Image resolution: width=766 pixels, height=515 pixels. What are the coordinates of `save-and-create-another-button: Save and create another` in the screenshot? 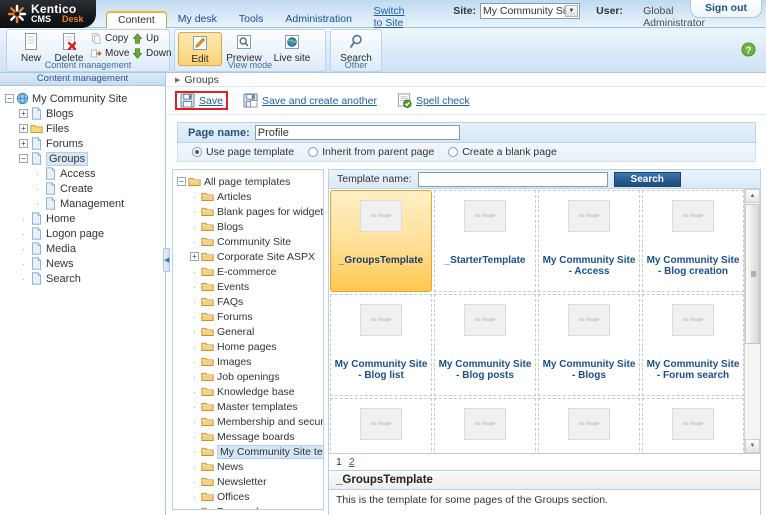 It's located at (310, 100).